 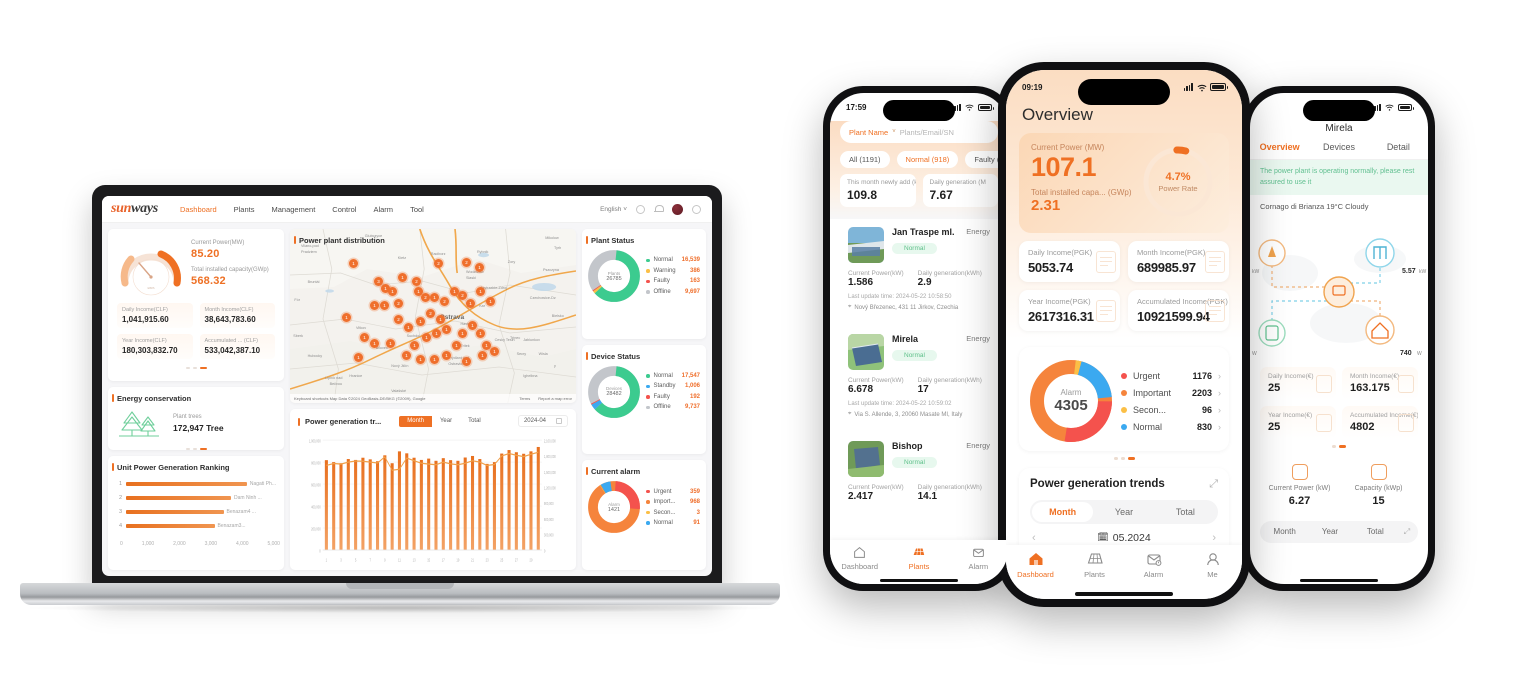 I want to click on carousel-dots, so click(x=196, y=368).